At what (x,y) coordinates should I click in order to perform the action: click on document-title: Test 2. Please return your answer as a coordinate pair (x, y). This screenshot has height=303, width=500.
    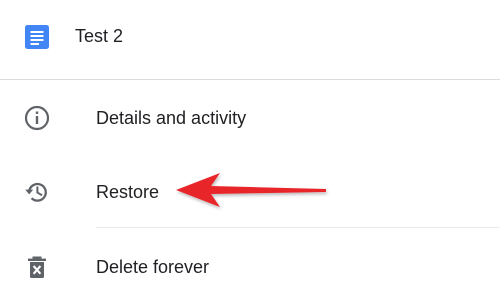
    Looking at the image, I should click on (99, 36).